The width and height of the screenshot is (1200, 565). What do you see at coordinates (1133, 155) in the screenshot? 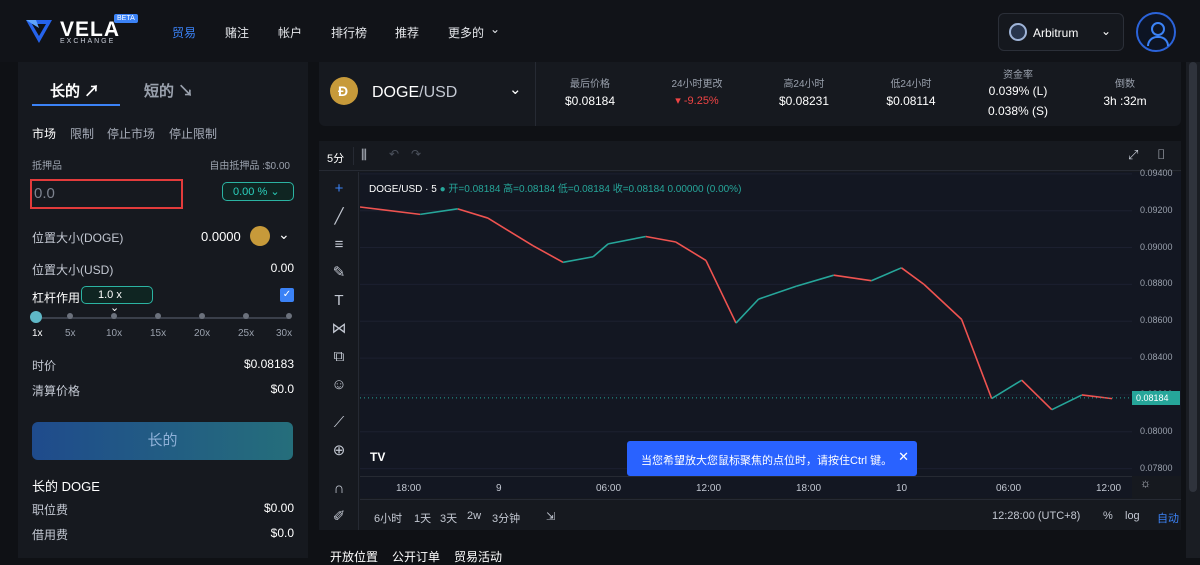
I see `fullscreen-icon: ⤢` at bounding box center [1133, 155].